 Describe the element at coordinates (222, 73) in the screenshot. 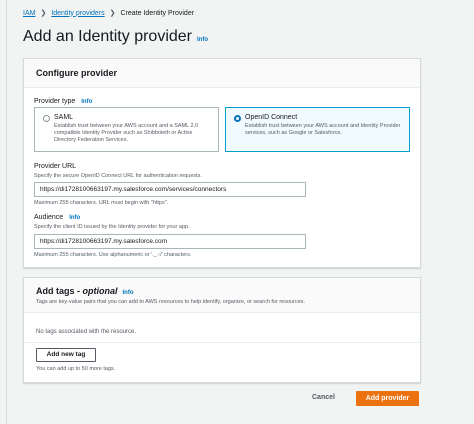

I see `configure-provider-header: Configure provider` at that location.